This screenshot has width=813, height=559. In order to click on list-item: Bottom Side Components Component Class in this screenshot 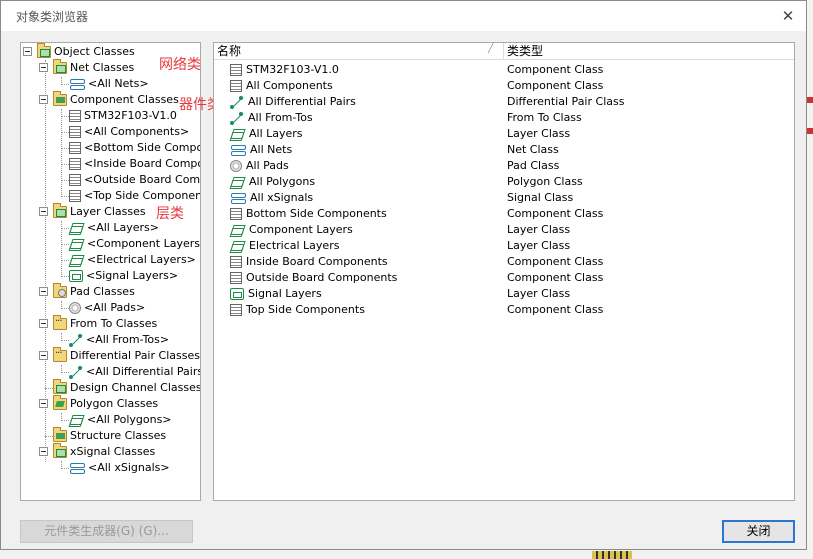, I will do `click(504, 214)`.